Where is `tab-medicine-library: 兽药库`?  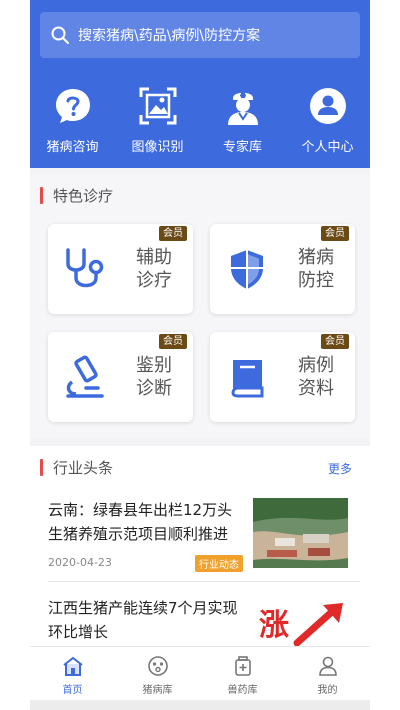
tab-medicine-library: 兽药库 is located at coordinates (242, 673).